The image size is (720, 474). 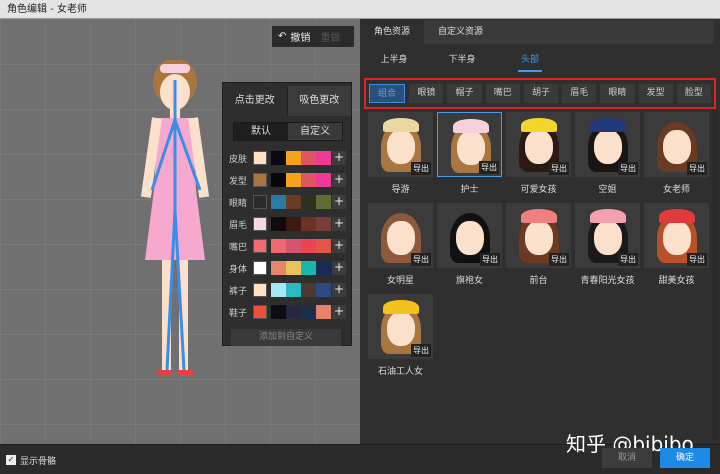 What do you see at coordinates (541, 93) in the screenshot?
I see `category-button: 胡子` at bounding box center [541, 93].